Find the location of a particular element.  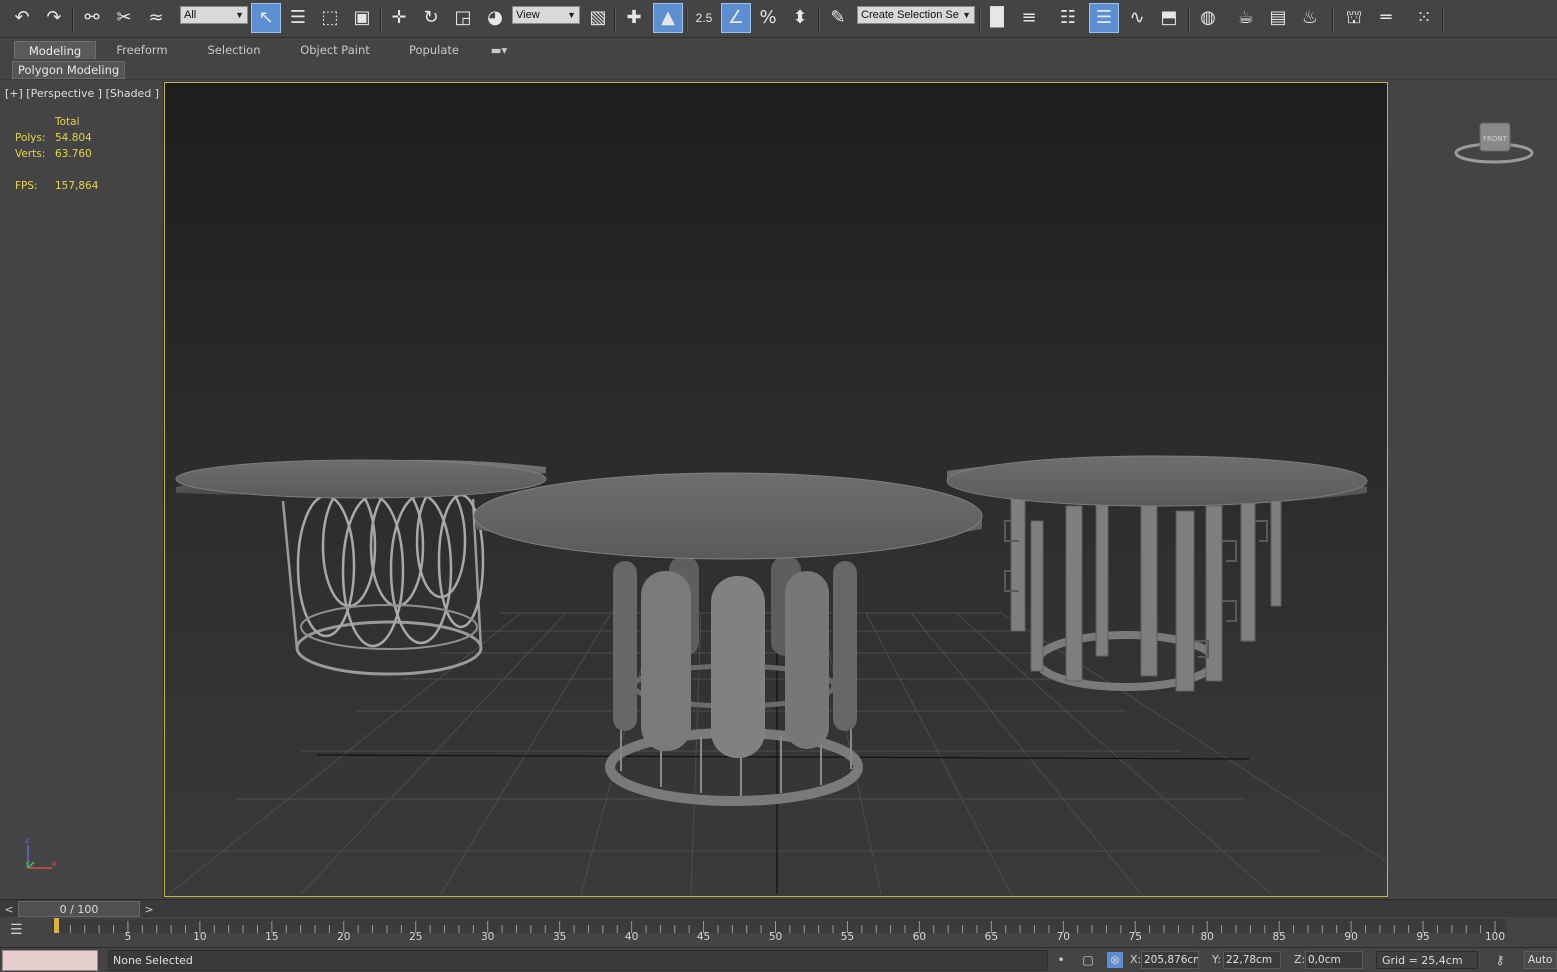

tab-label: Freeform is located at coordinates (142, 50).